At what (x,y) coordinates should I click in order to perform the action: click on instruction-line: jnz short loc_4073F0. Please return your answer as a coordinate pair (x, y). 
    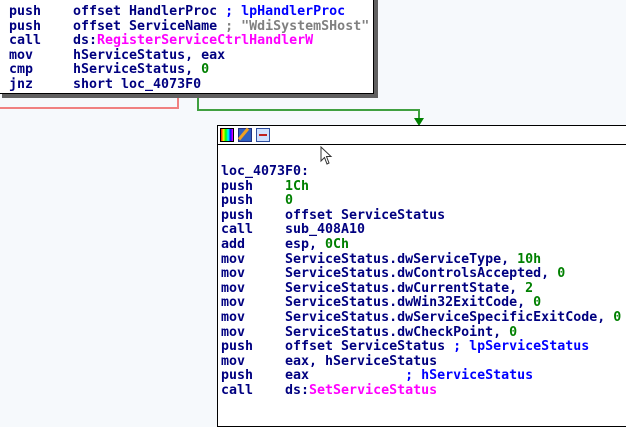
    Looking at the image, I should click on (189, 84).